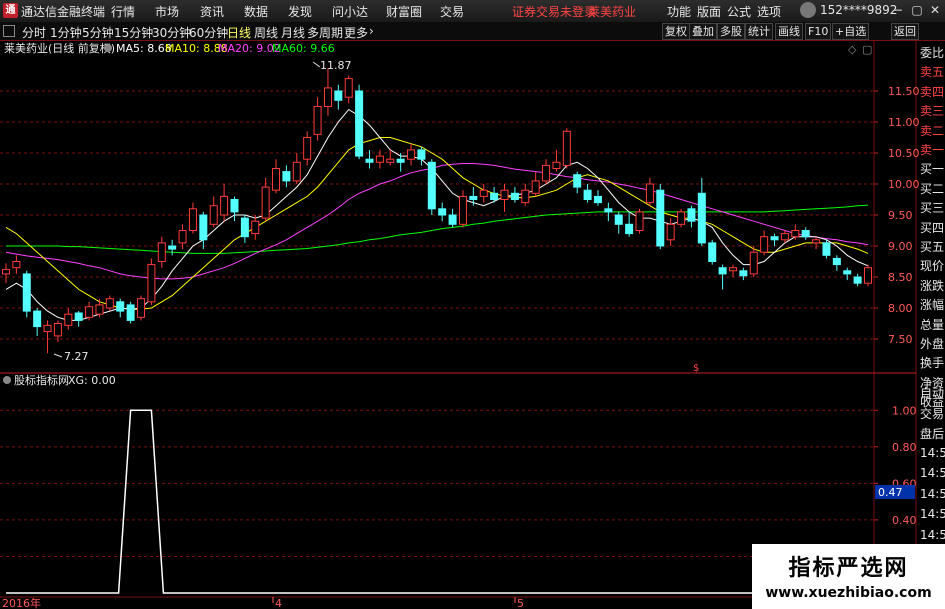 Image resolution: width=945 pixels, height=609 pixels. Describe the element at coordinates (932, 53) in the screenshot. I see `quote-field-0: 委比` at that location.